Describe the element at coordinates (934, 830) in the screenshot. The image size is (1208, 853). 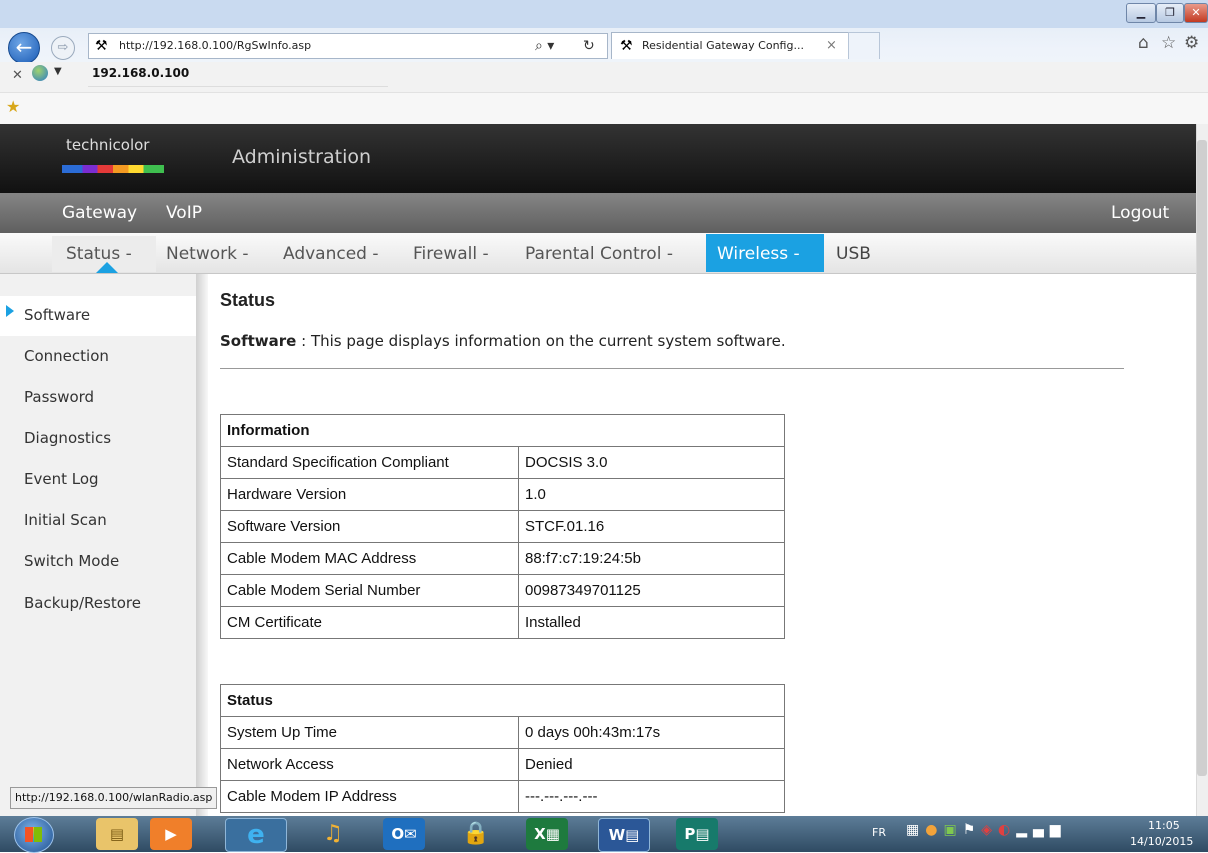
I see `tray-app-icon: ●` at that location.